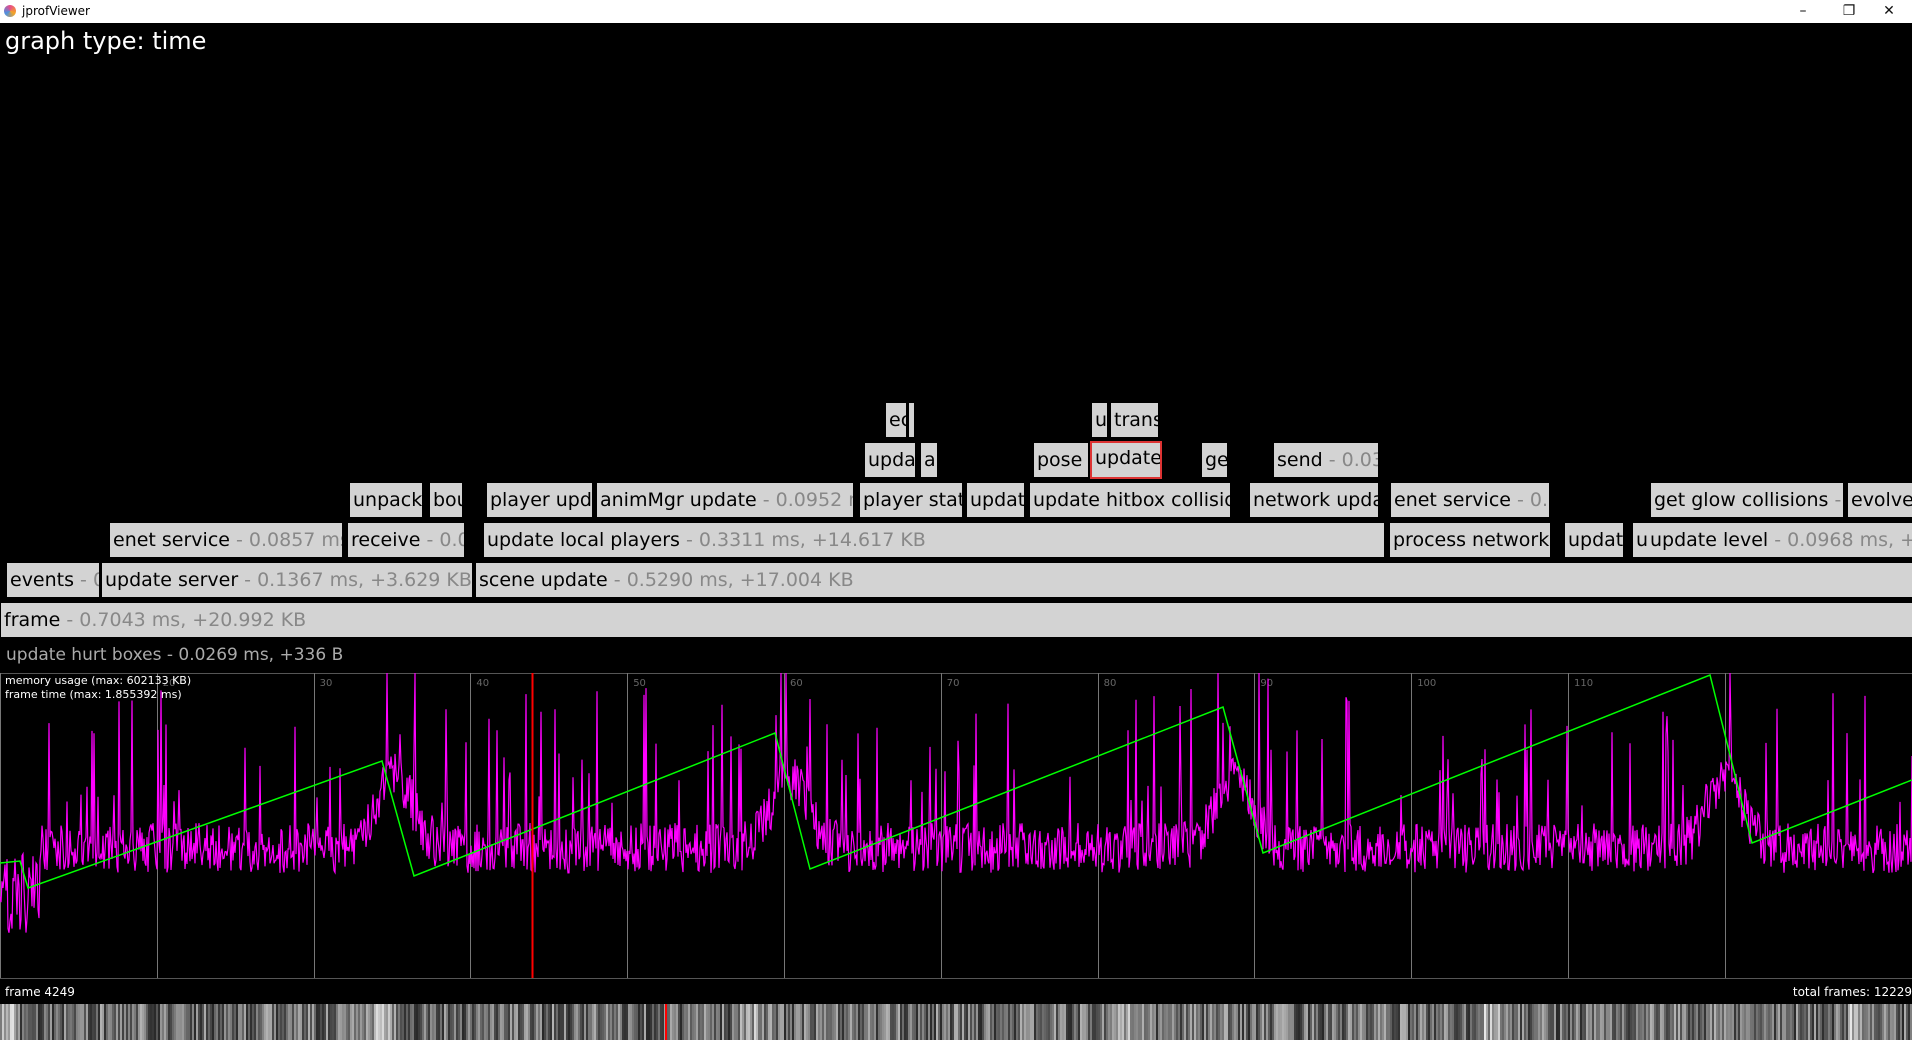 The image size is (1912, 1040). What do you see at coordinates (175, 655) in the screenshot?
I see `hovered-block-info: update hurt boxes - 0.0269 ms, +336 B` at bounding box center [175, 655].